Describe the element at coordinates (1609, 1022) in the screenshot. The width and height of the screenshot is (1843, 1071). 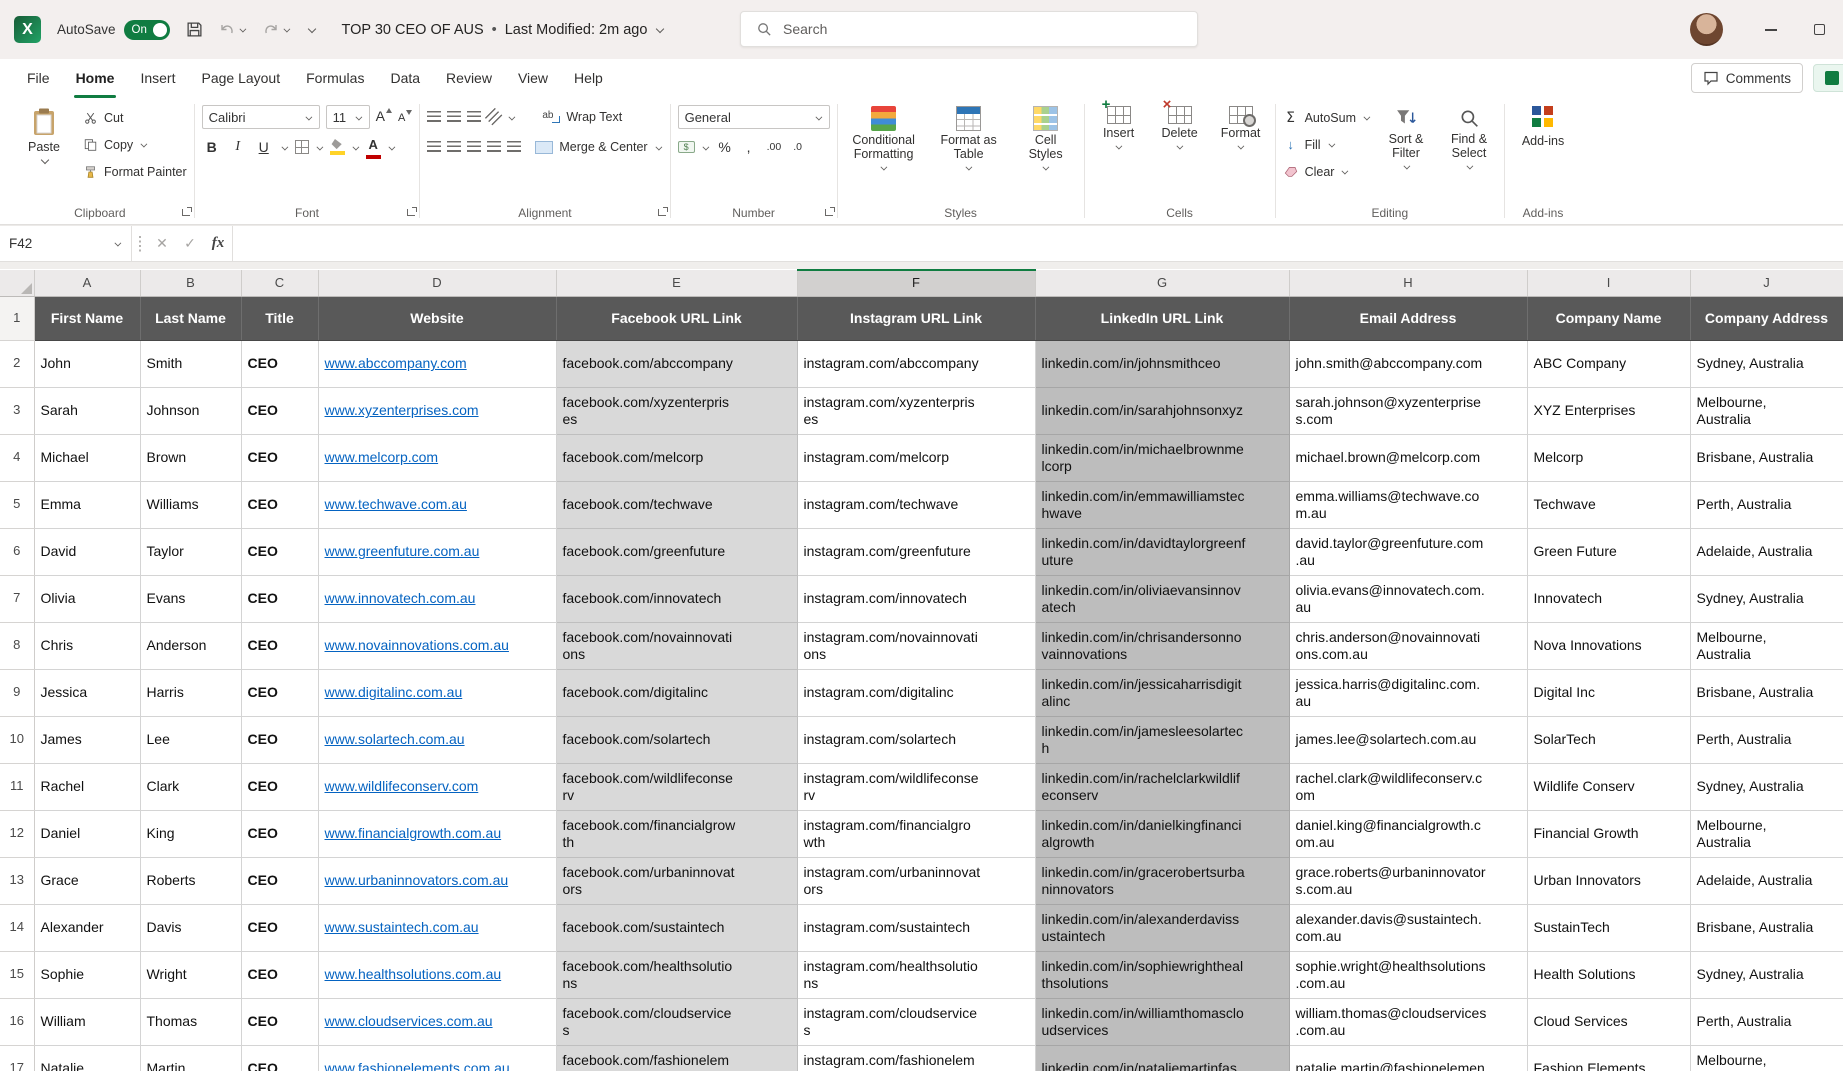
I see `data-cell: Cloud Services` at that location.